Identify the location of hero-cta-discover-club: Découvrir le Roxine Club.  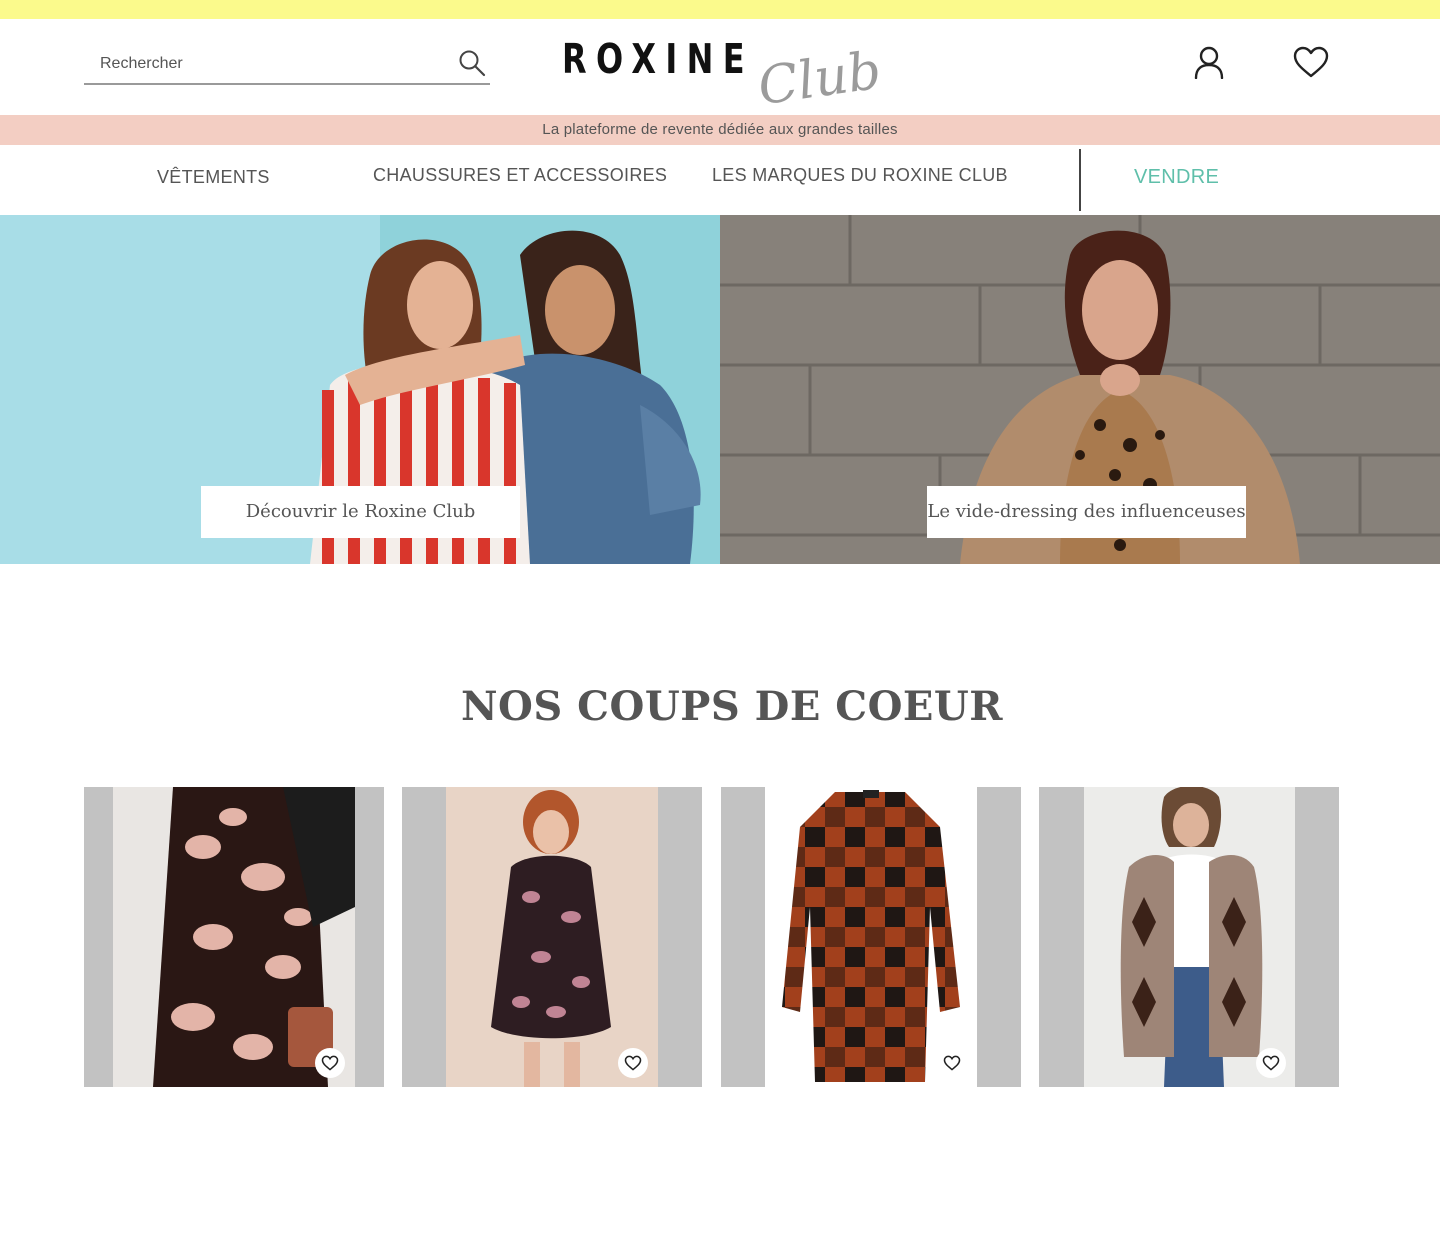
(360, 512).